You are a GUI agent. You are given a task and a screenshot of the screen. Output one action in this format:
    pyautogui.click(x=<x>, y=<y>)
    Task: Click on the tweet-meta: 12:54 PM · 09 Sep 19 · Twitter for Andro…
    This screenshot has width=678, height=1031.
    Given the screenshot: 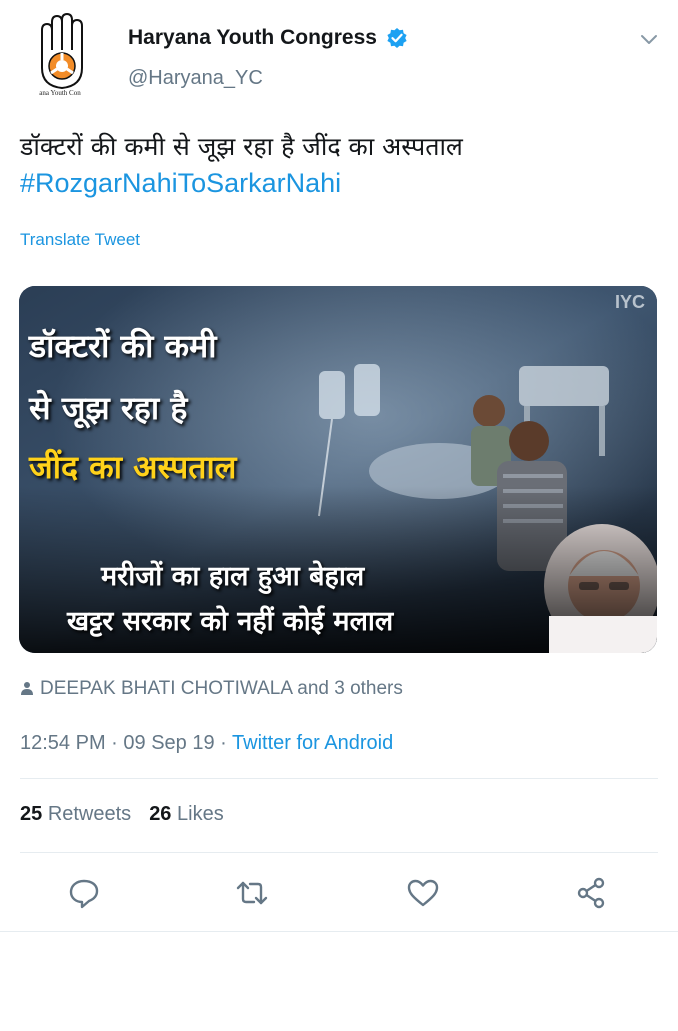 What is the action you would take?
    pyautogui.click(x=206, y=743)
    